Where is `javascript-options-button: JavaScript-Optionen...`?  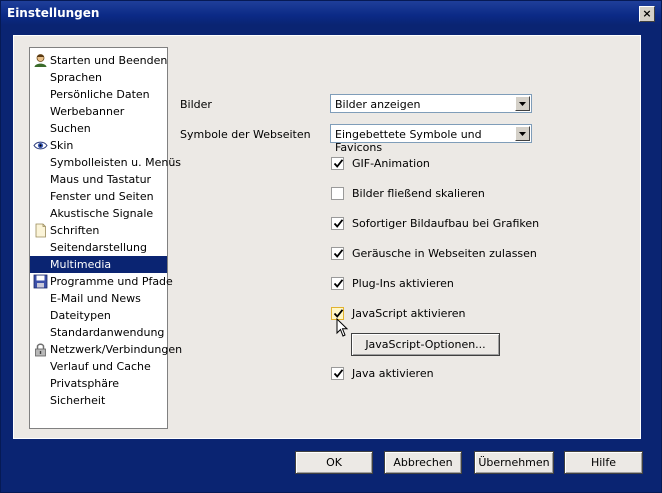
javascript-options-button: JavaScript-Optionen... is located at coordinates (425, 344).